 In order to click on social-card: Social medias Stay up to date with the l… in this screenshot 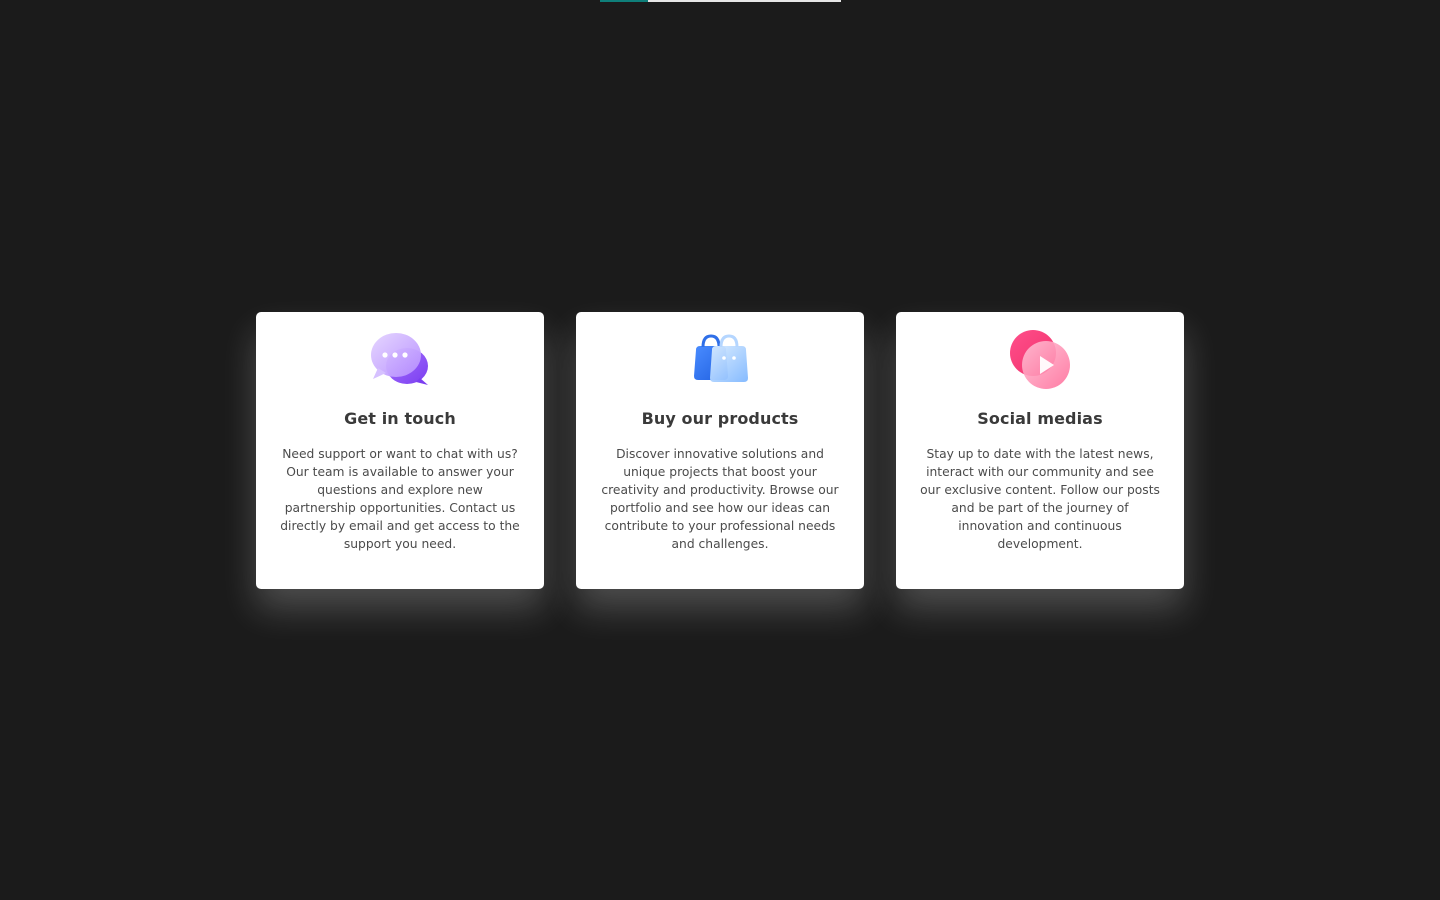, I will do `click(1040, 450)`.